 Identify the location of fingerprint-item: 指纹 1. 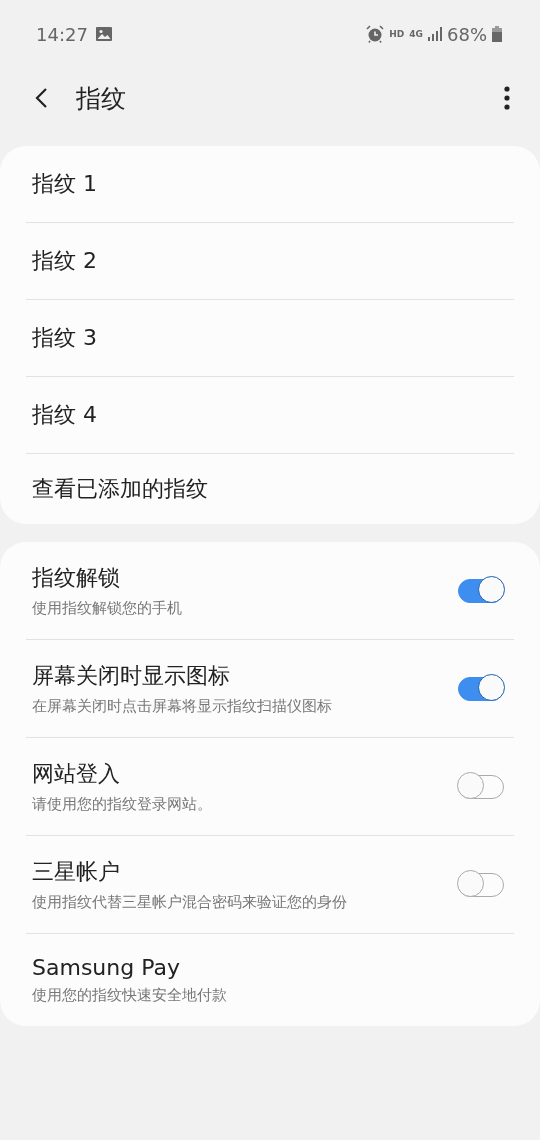
(270, 184).